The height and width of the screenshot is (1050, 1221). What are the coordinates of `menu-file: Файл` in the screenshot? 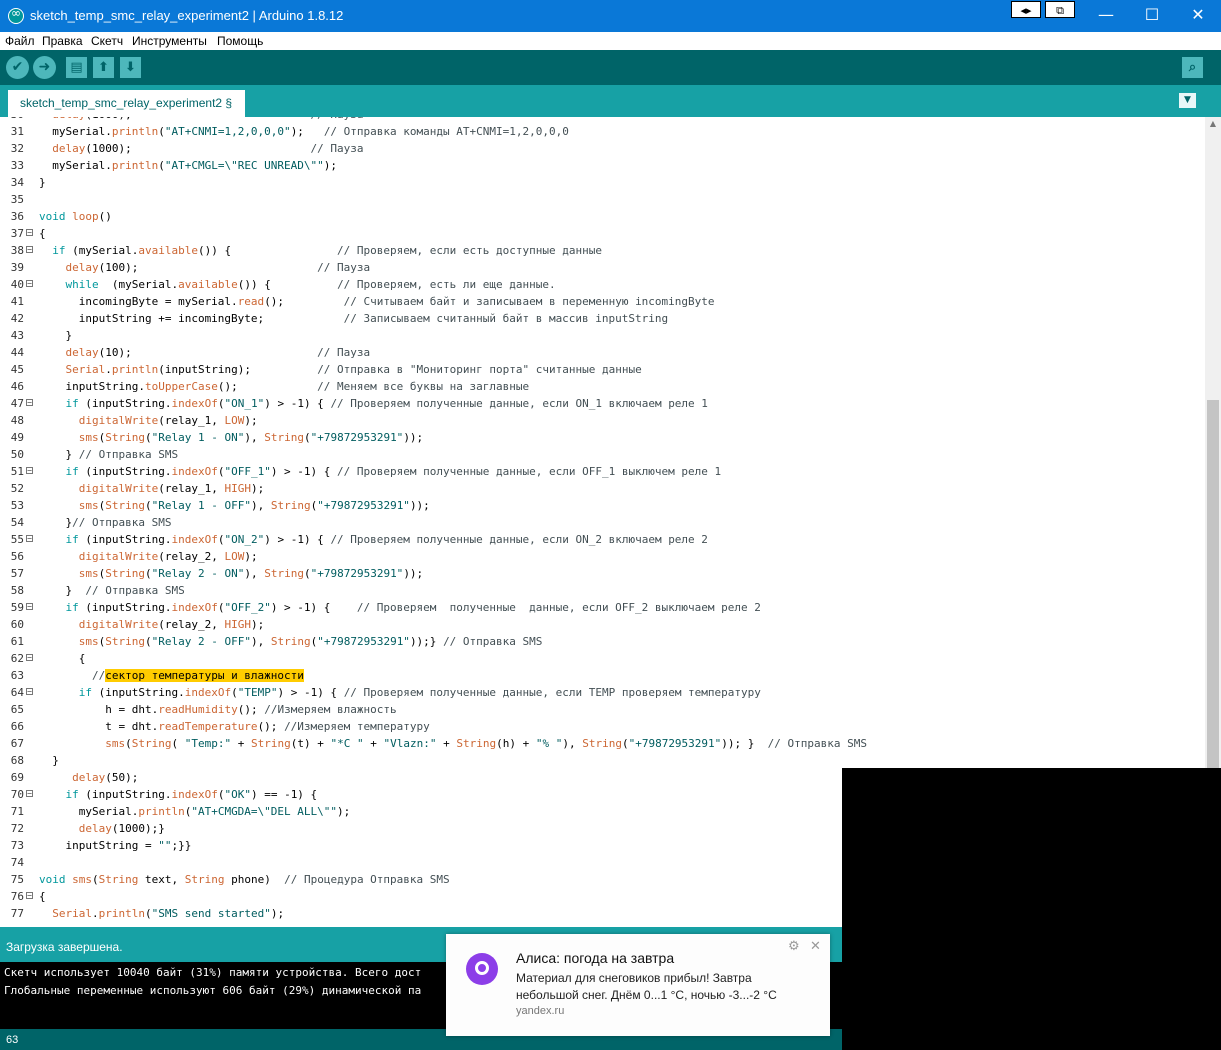 It's located at (20, 41).